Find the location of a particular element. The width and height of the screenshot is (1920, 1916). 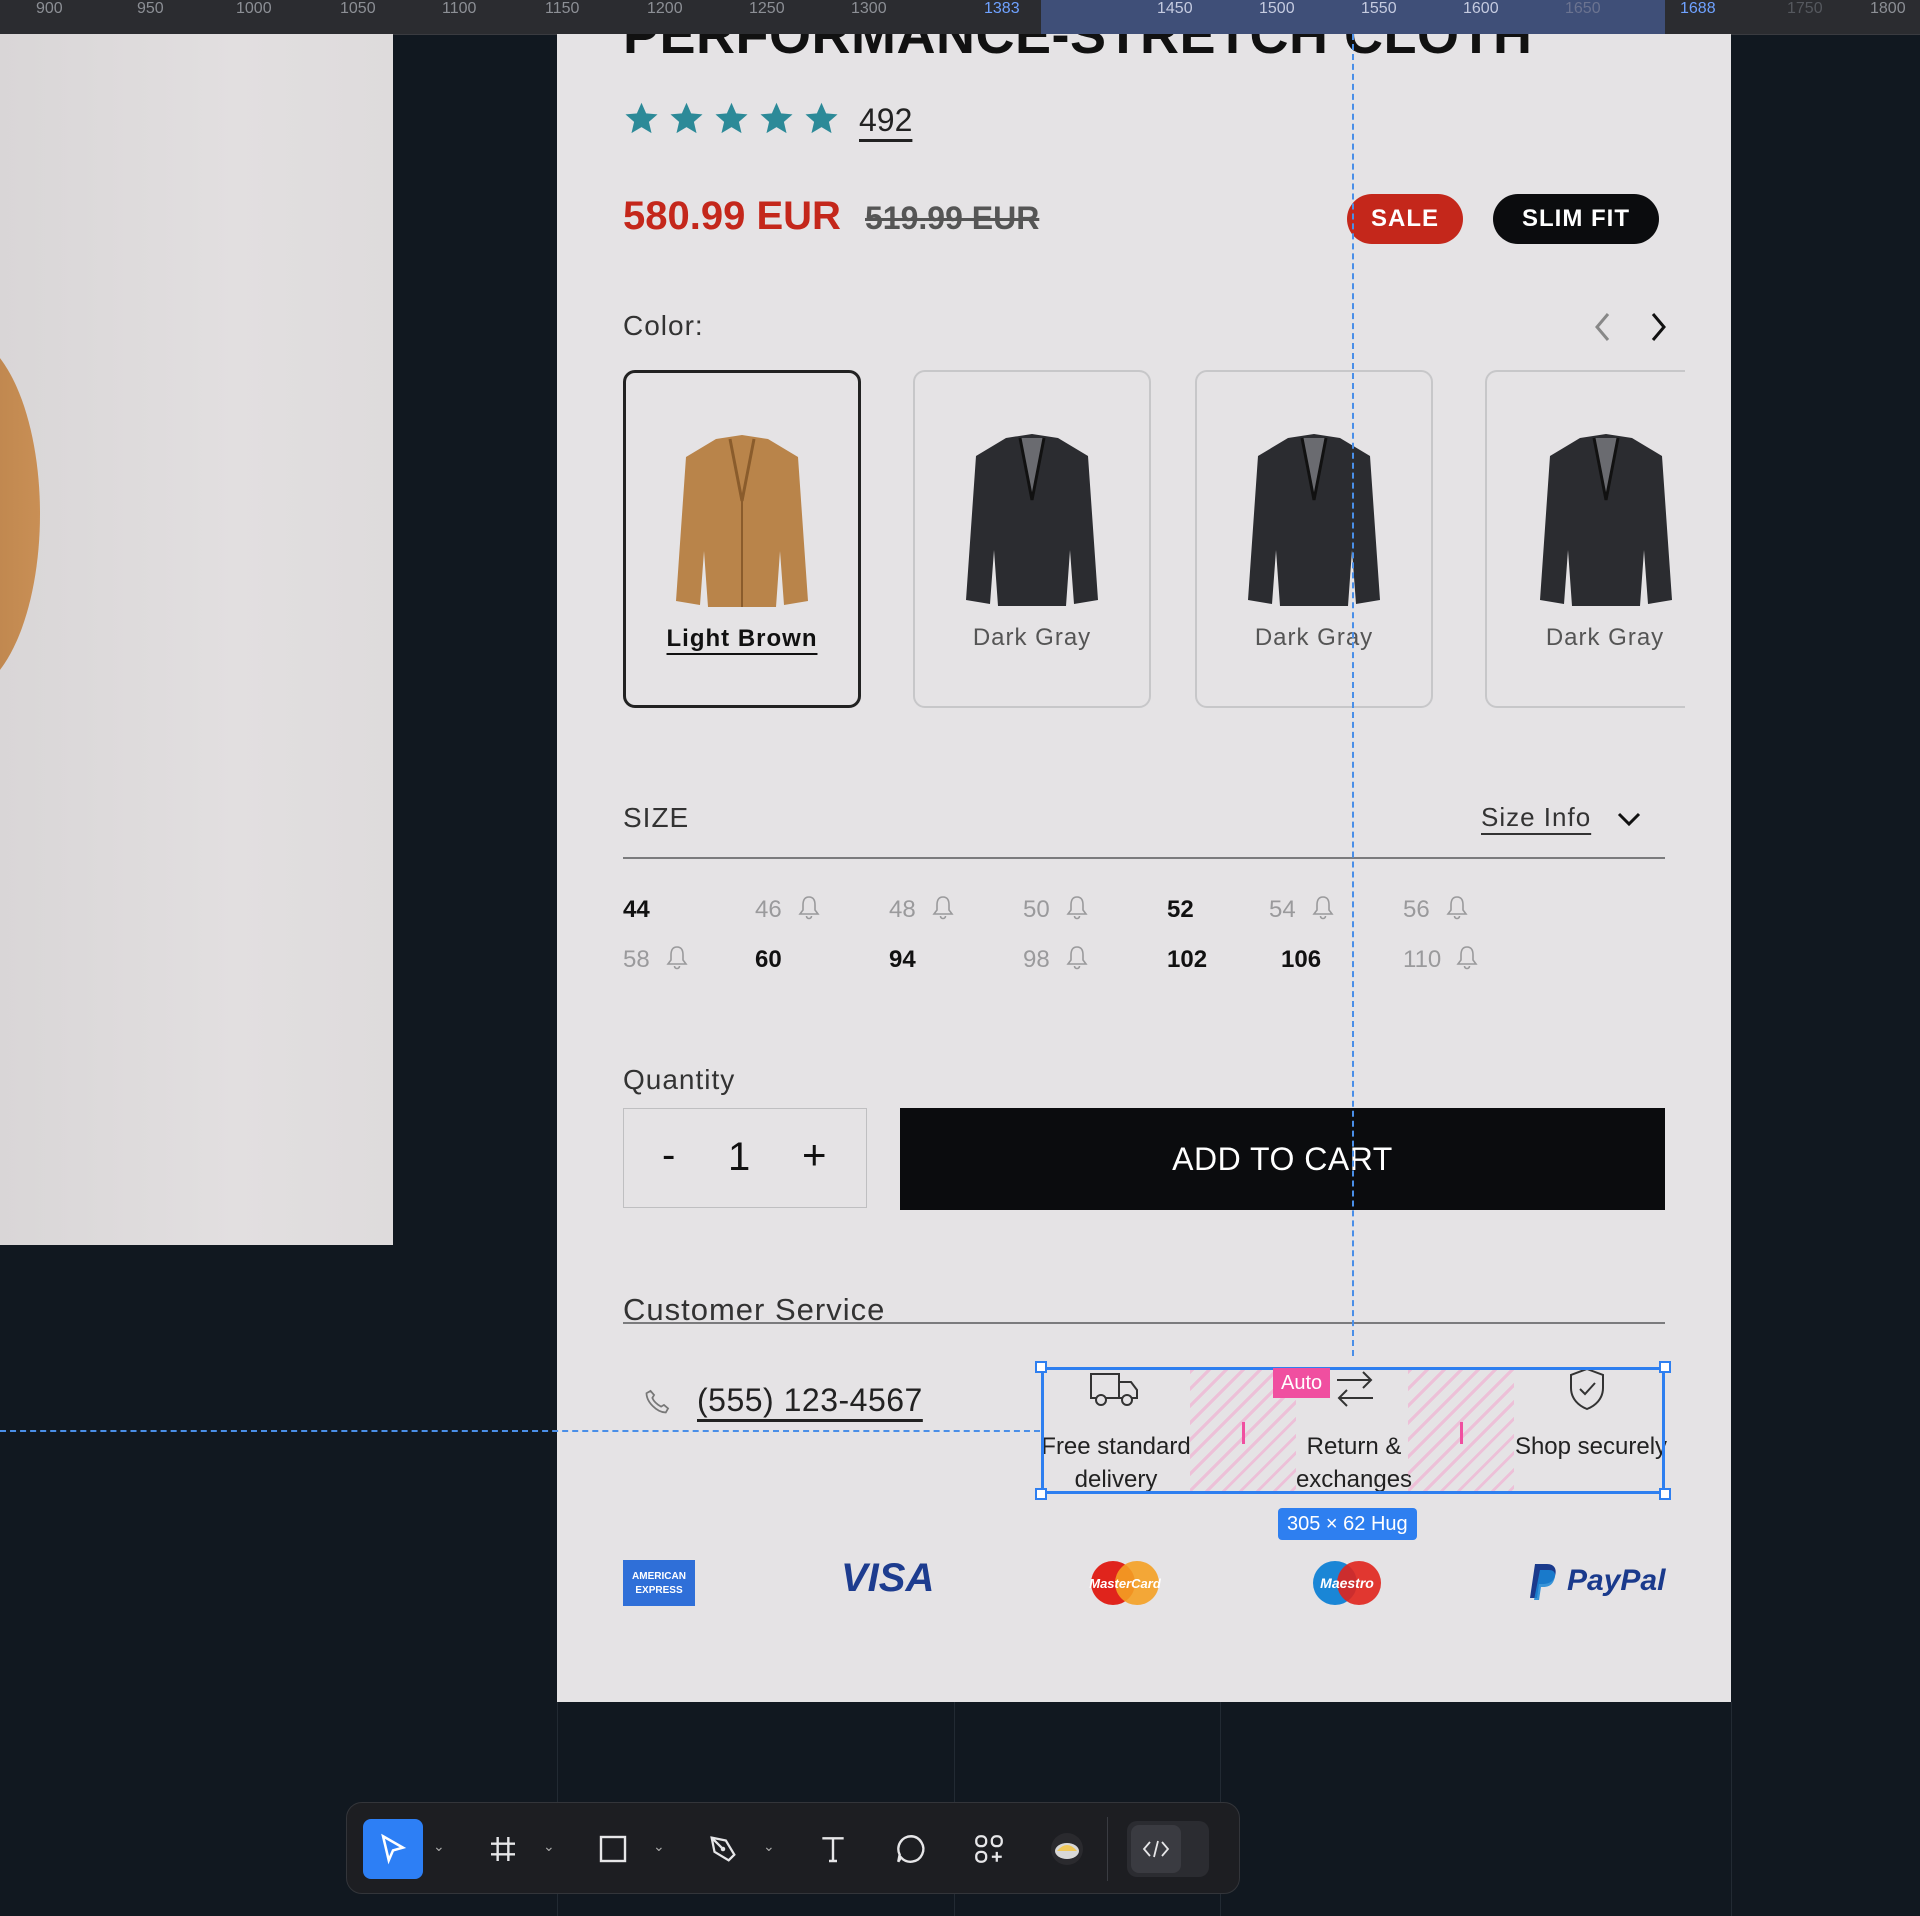

move-tool-button is located at coordinates (393, 1849).